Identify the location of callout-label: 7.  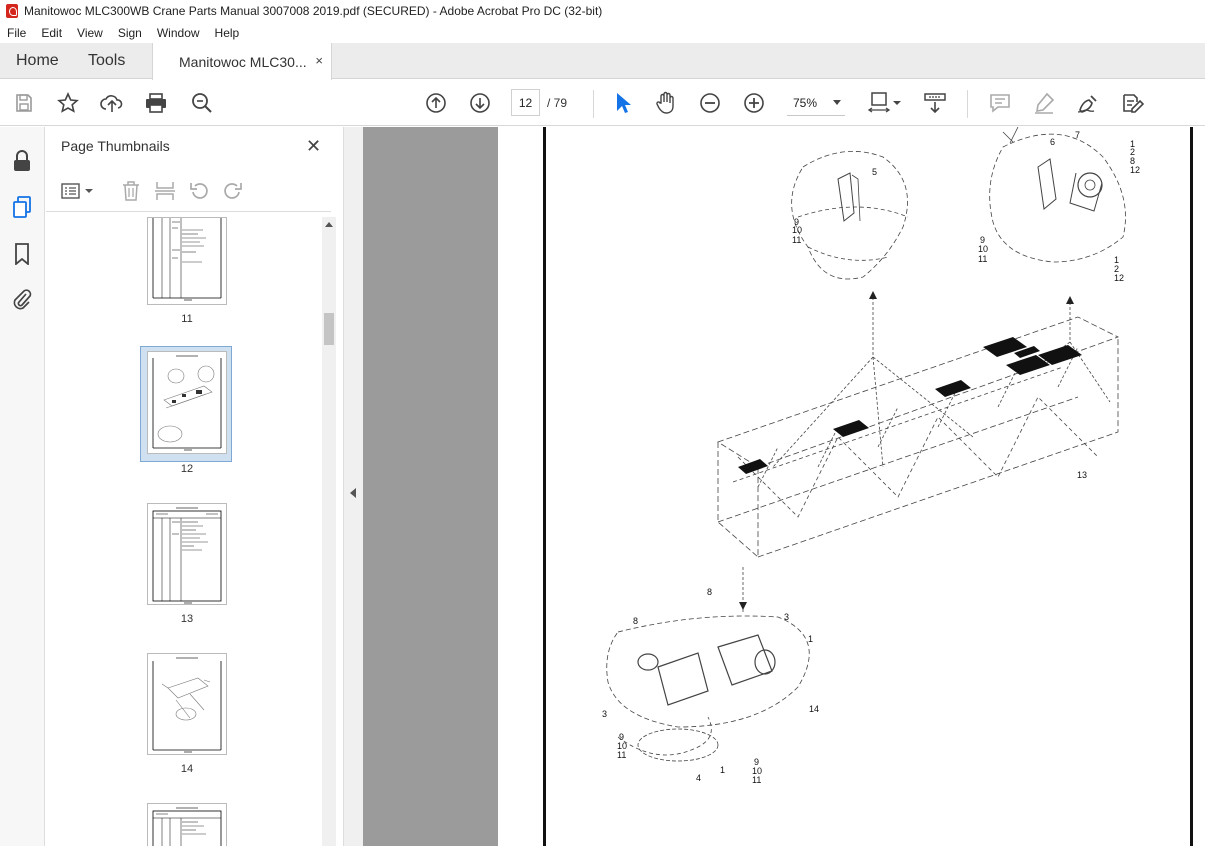
(1077, 135).